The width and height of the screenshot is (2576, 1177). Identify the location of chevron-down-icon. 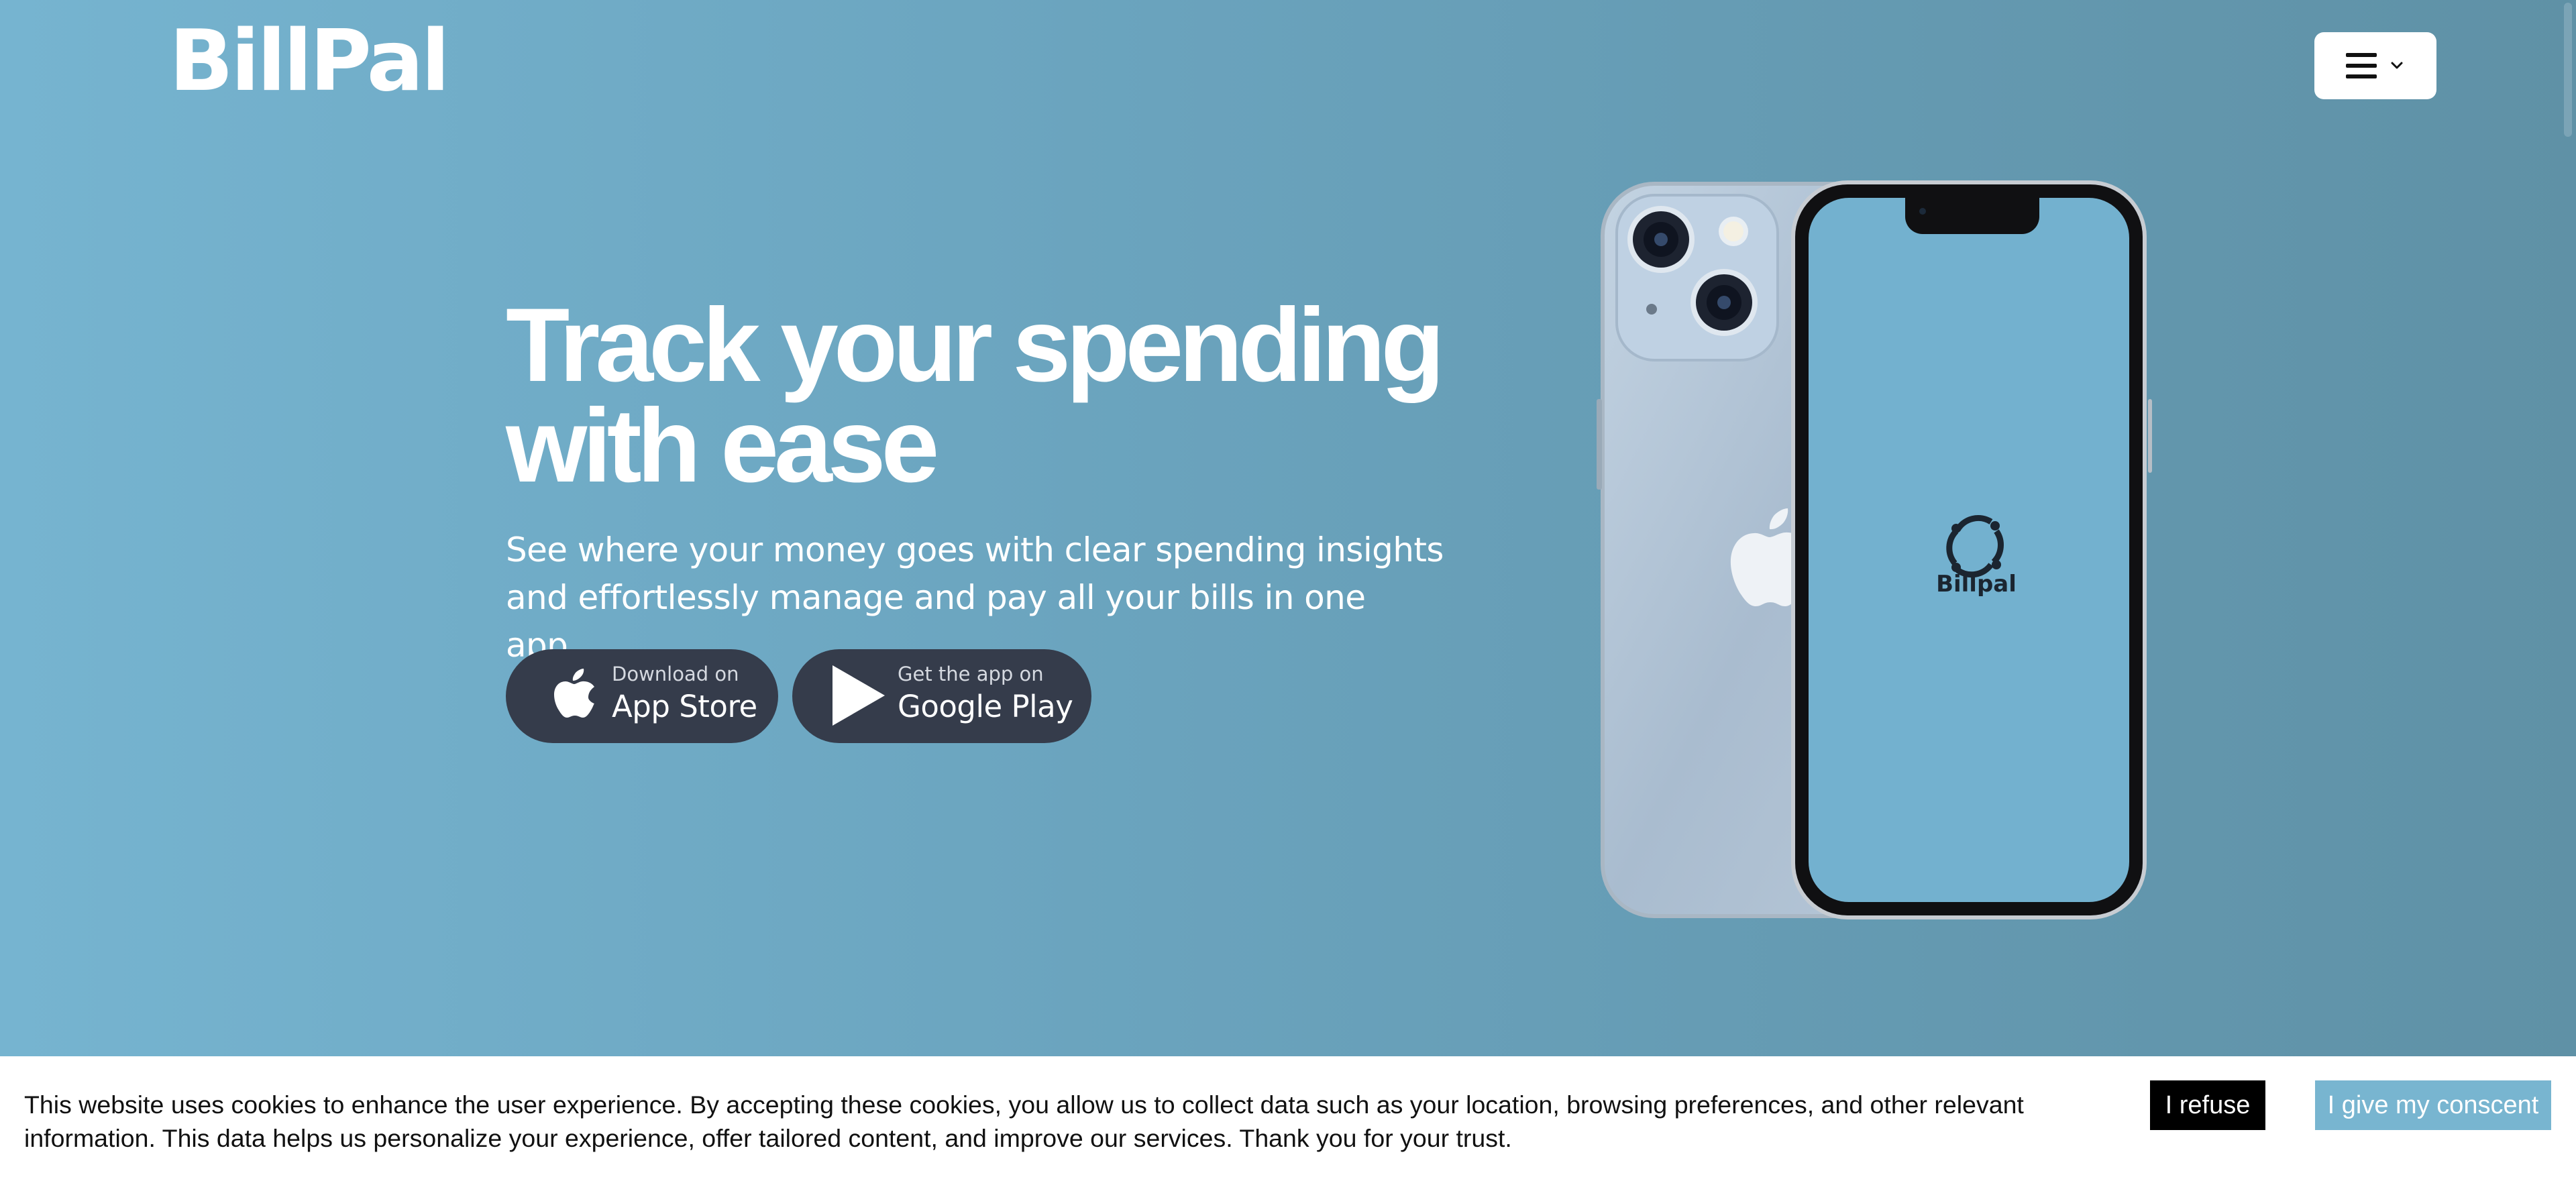
(2397, 65).